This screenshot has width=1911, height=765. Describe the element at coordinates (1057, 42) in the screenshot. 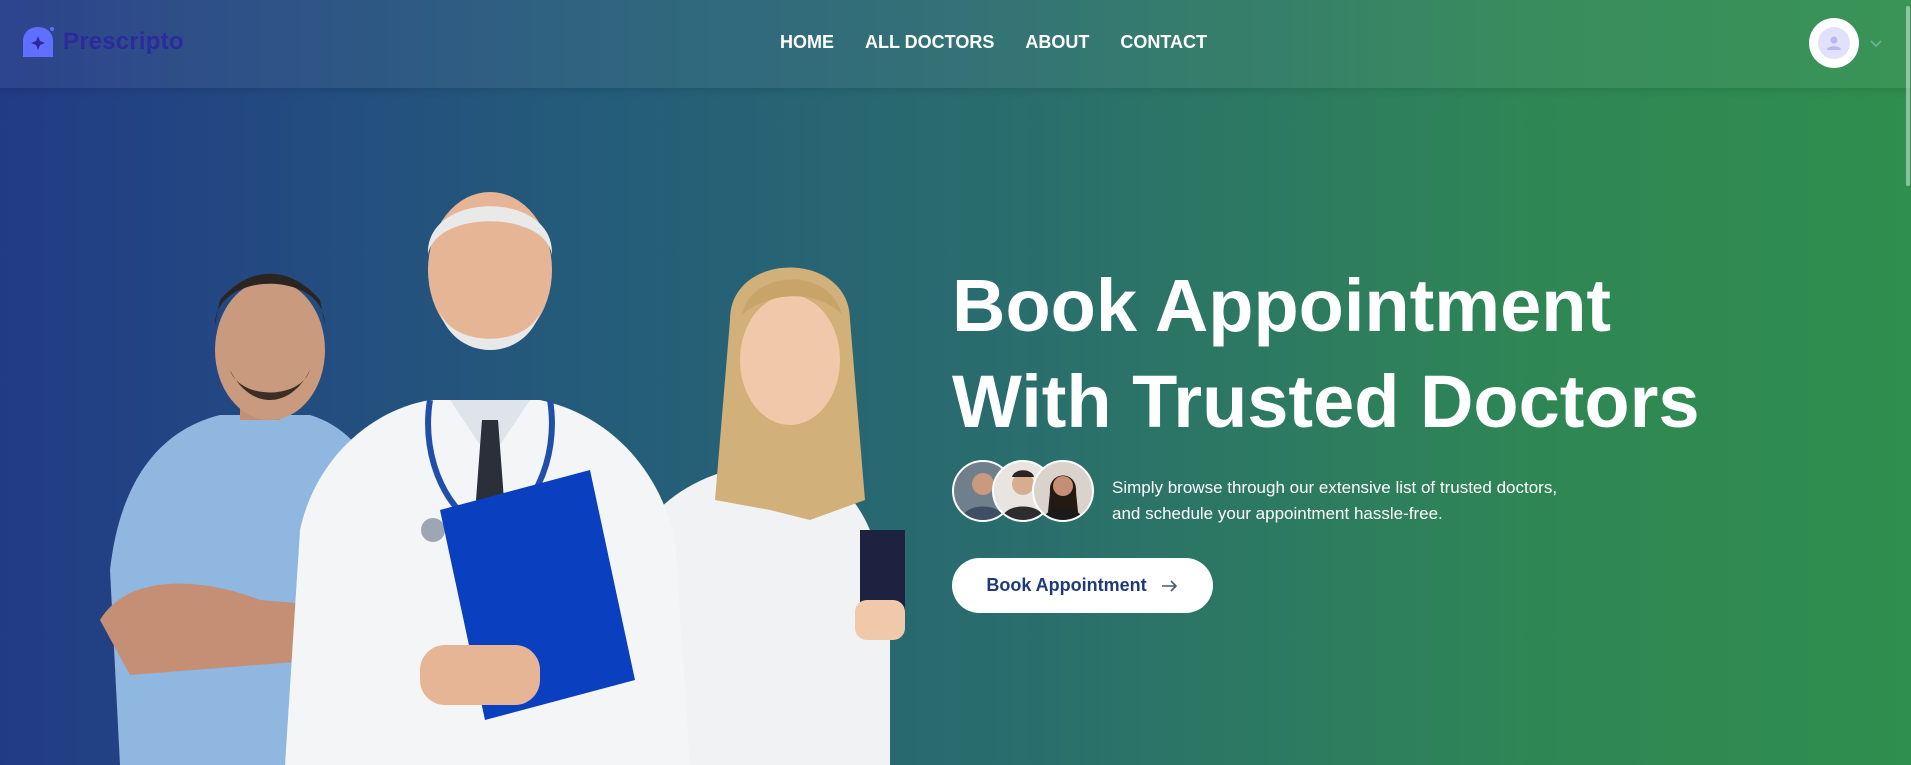

I see `nav-about: ABOUT` at that location.